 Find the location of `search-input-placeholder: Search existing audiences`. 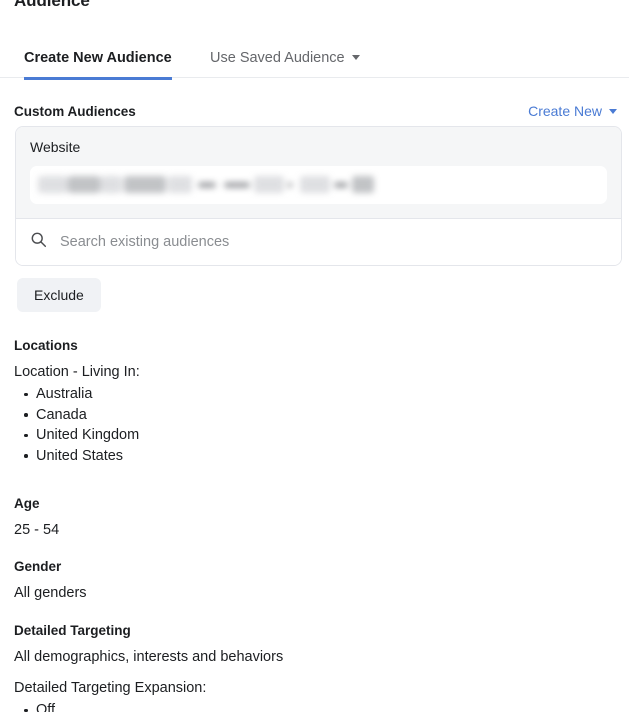

search-input-placeholder: Search existing audiences is located at coordinates (145, 242).